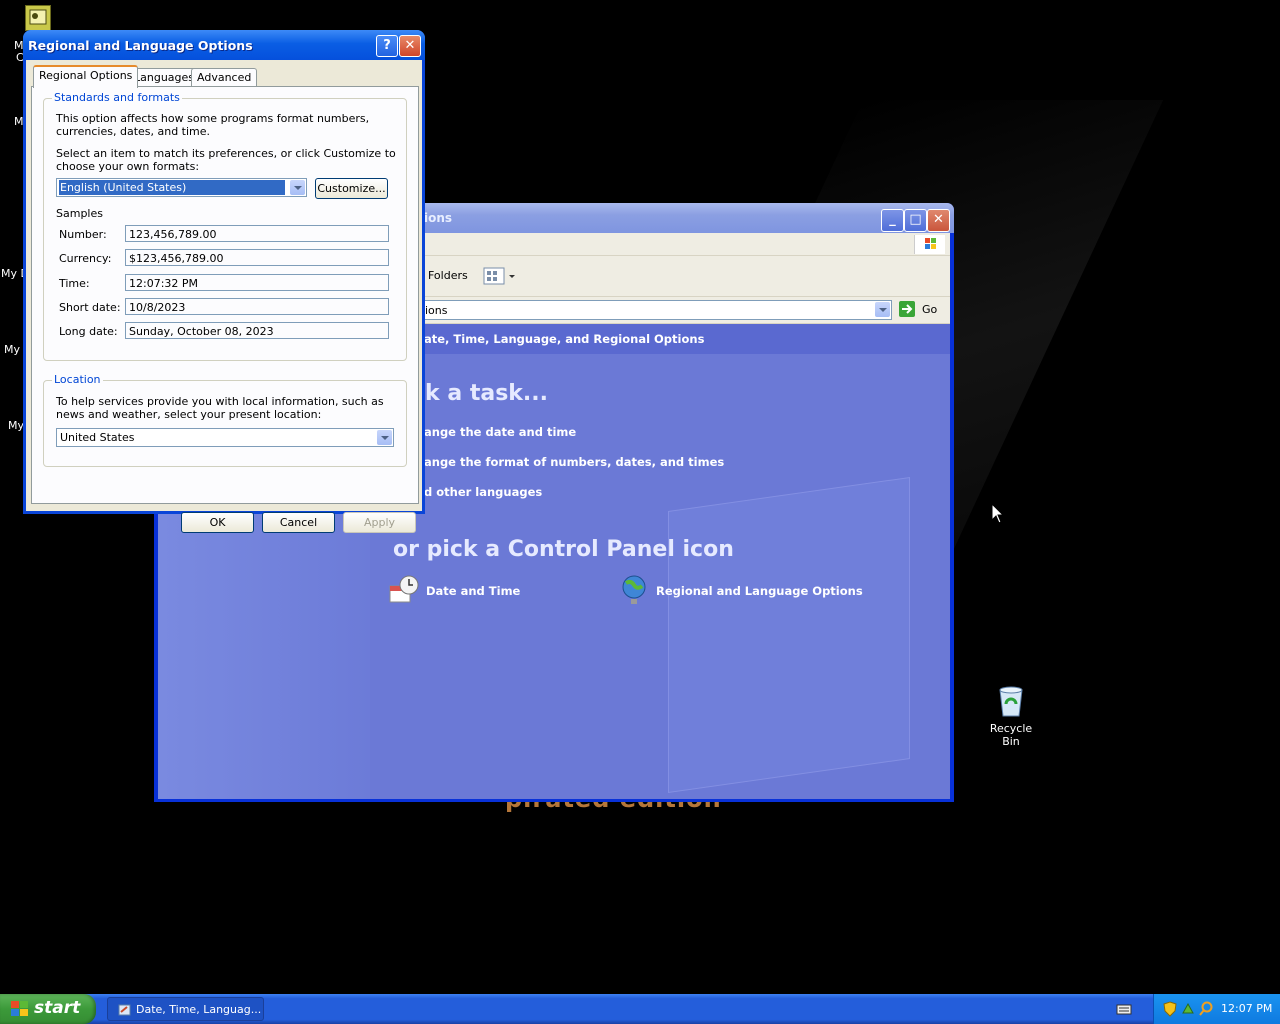 This screenshot has width=1280, height=1024. I want to click on network-icon, so click(1188, 1009).